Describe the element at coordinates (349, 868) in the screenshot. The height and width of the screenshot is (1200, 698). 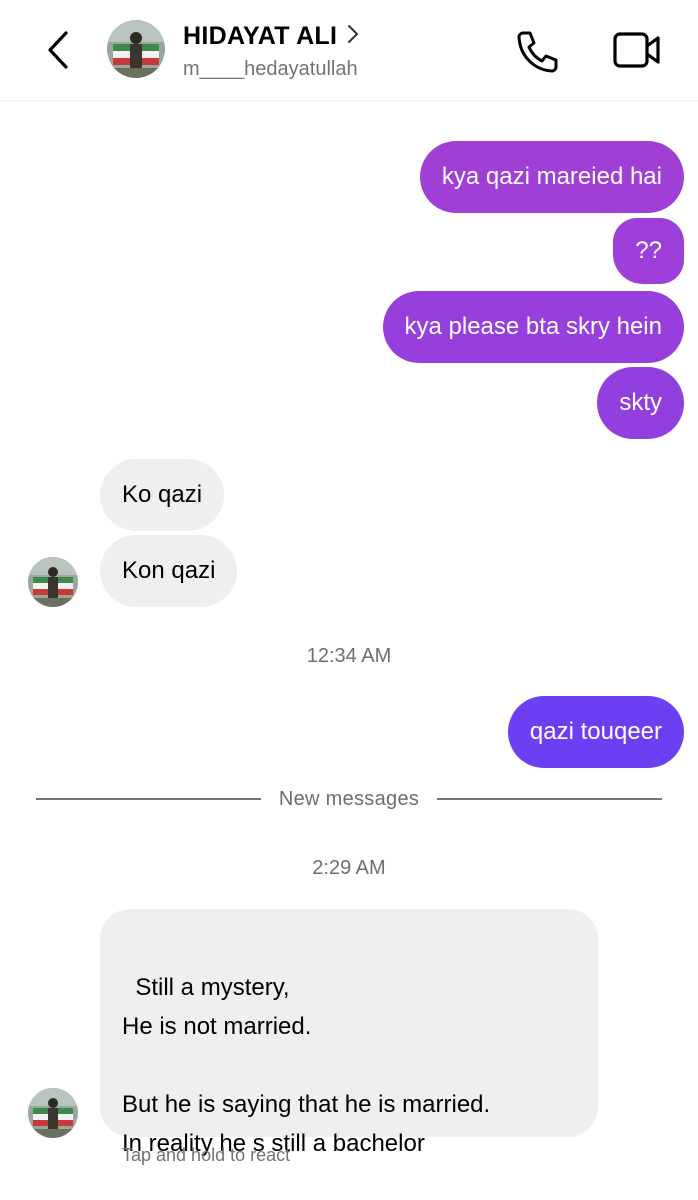
I see `timestamp: 2:29 AM` at that location.